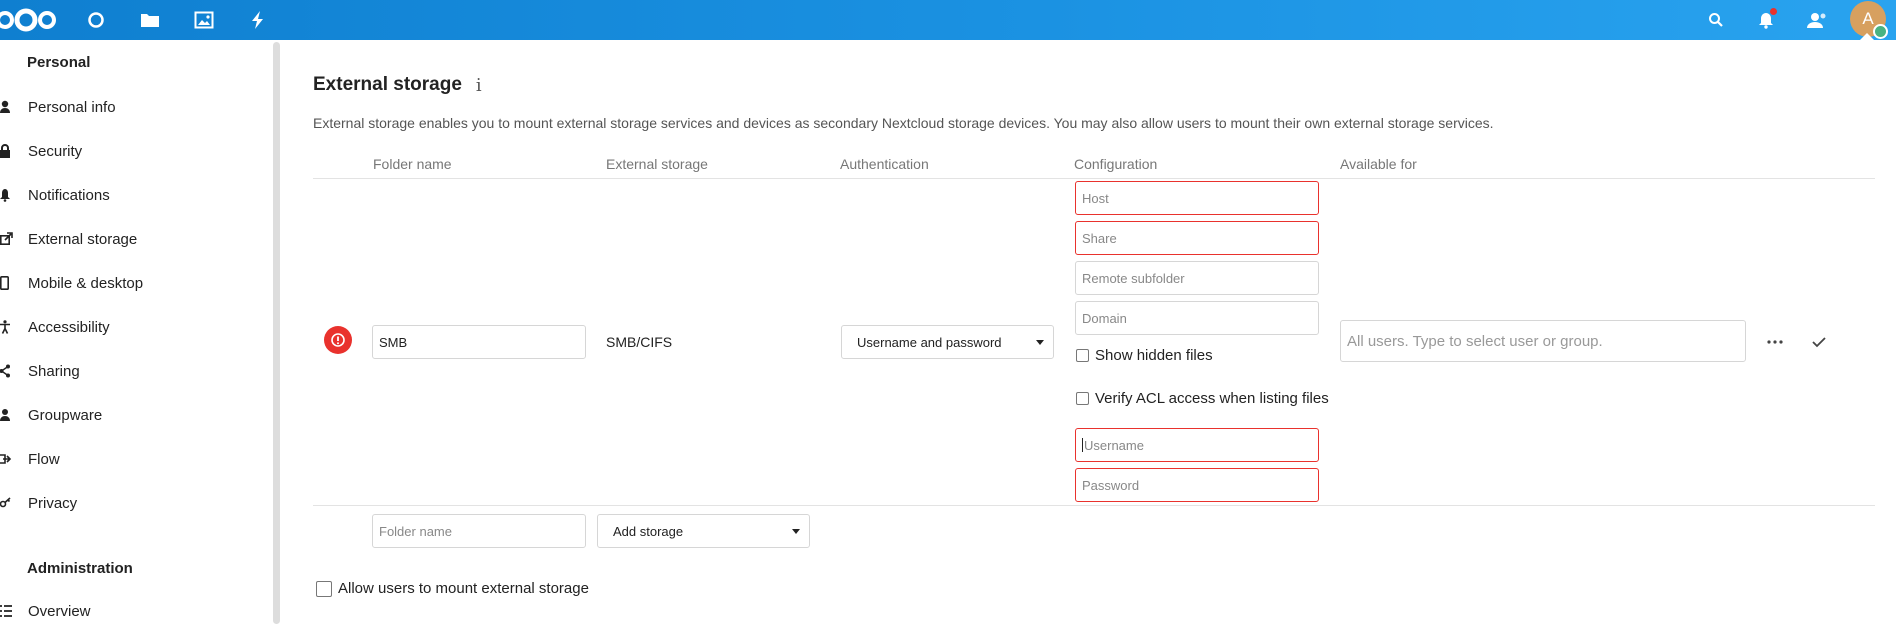  What do you see at coordinates (463, 588) in the screenshot?
I see `checkbox-label: Allow users to mount external storage` at bounding box center [463, 588].